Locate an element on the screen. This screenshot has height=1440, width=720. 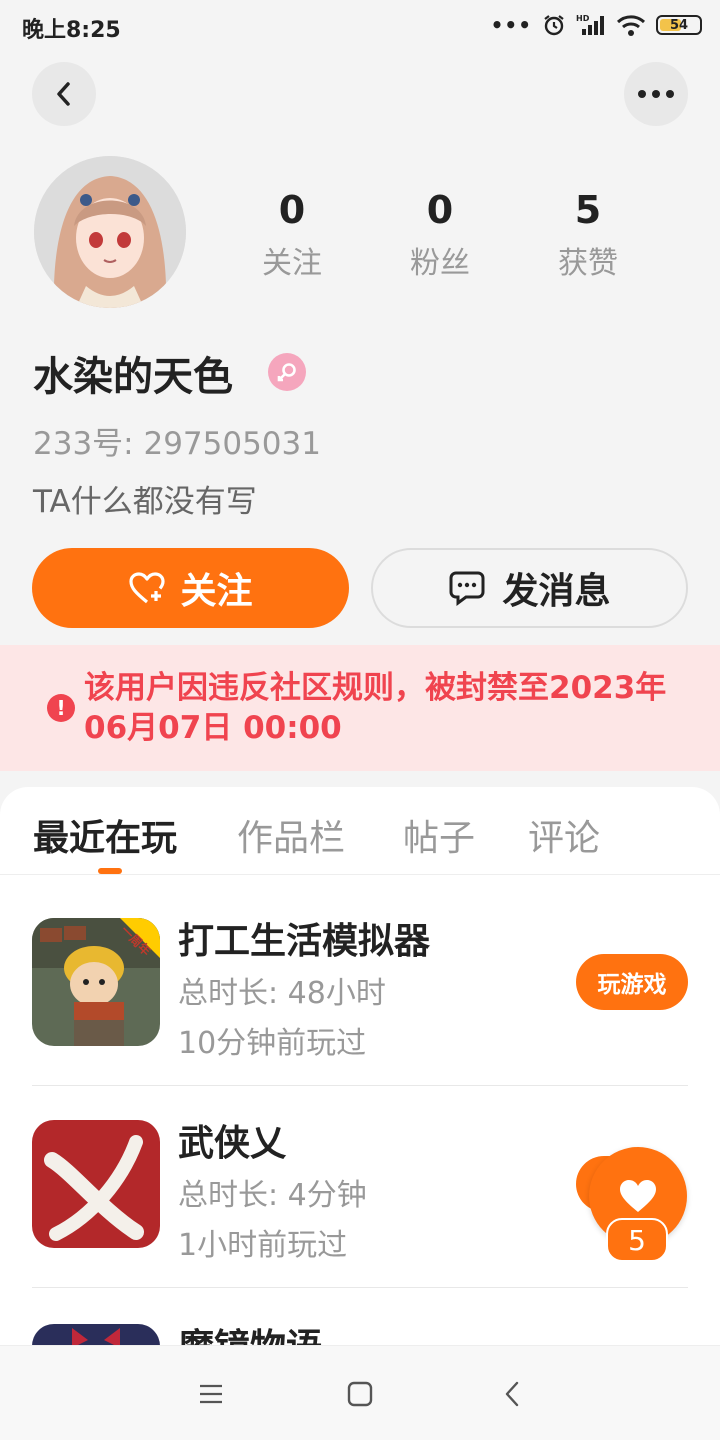
game-row: 一周年 打工生活模拟器 总时长: 48小时 10分钟前玩过 玩游戏 is located at coordinates (360, 985).